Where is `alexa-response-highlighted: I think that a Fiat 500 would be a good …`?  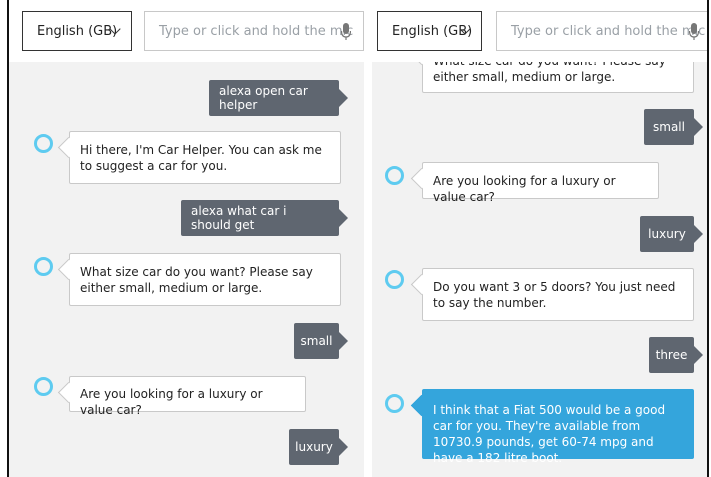 alexa-response-highlighted: I think that a Fiat 500 would be a good … is located at coordinates (558, 427).